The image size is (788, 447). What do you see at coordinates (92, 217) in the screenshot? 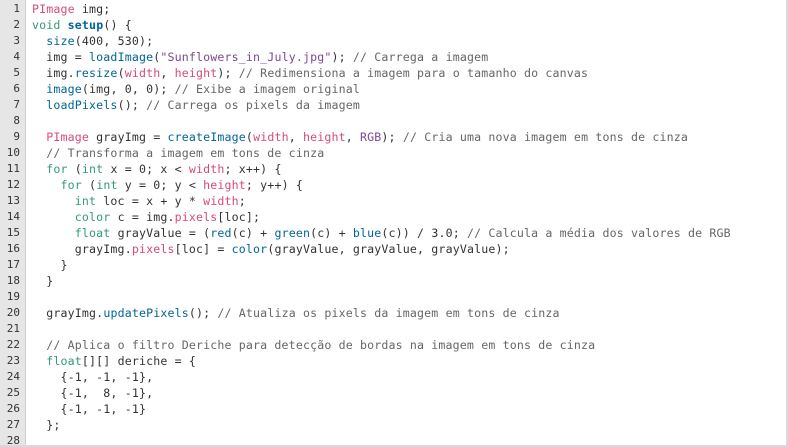
I see `code-token: color` at bounding box center [92, 217].